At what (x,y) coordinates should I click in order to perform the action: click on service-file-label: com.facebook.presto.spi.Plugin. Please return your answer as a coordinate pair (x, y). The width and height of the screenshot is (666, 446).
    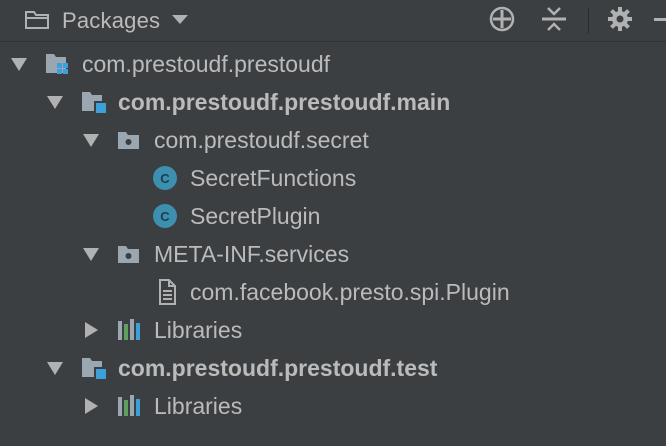
    Looking at the image, I should click on (350, 292).